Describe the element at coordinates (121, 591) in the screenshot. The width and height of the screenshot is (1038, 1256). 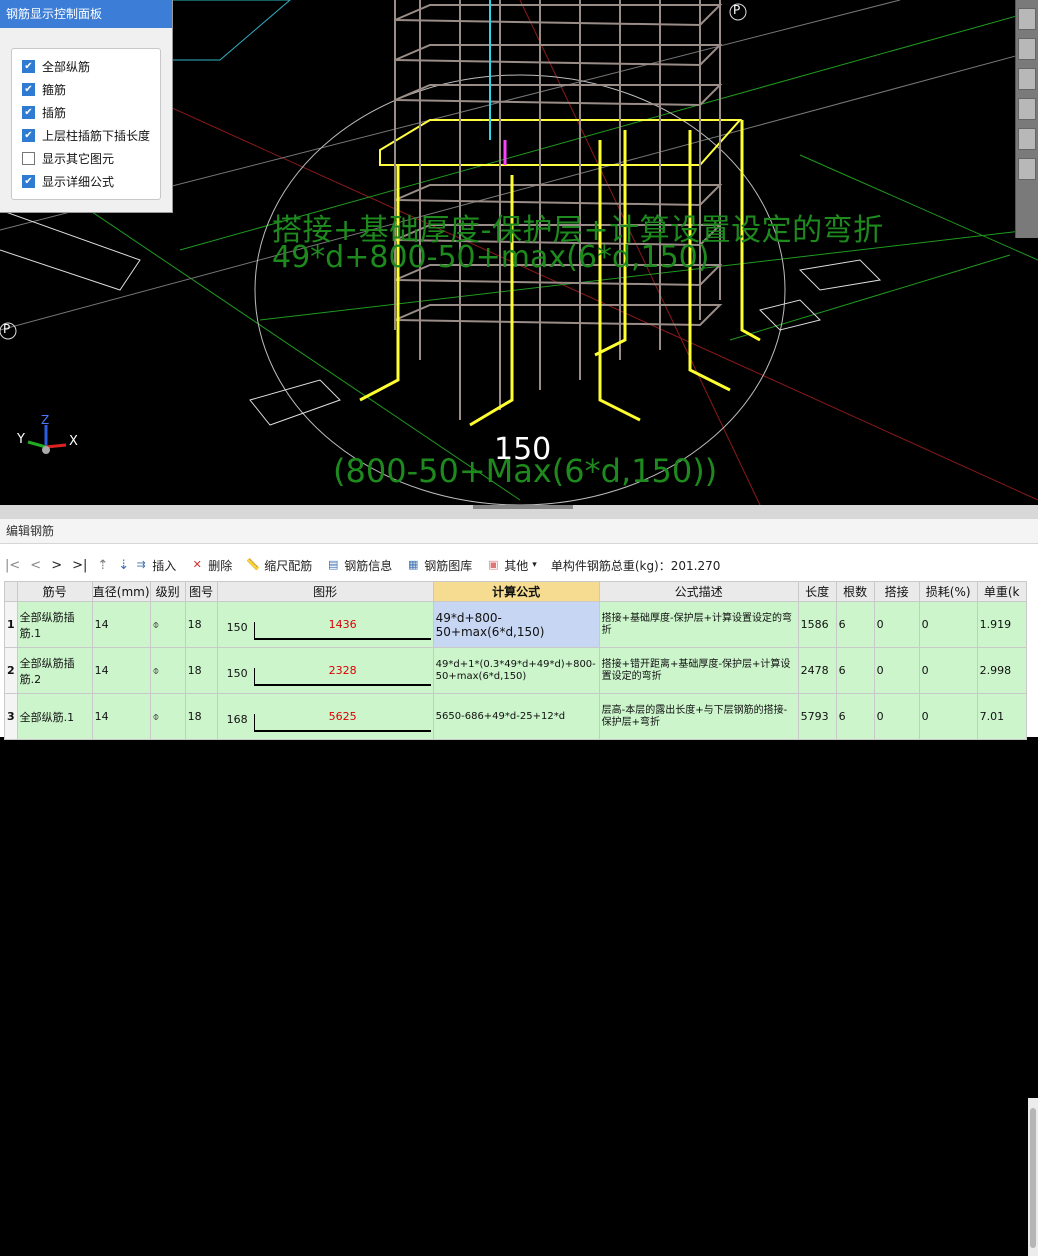
I see `column-header: 直径(mm)` at that location.